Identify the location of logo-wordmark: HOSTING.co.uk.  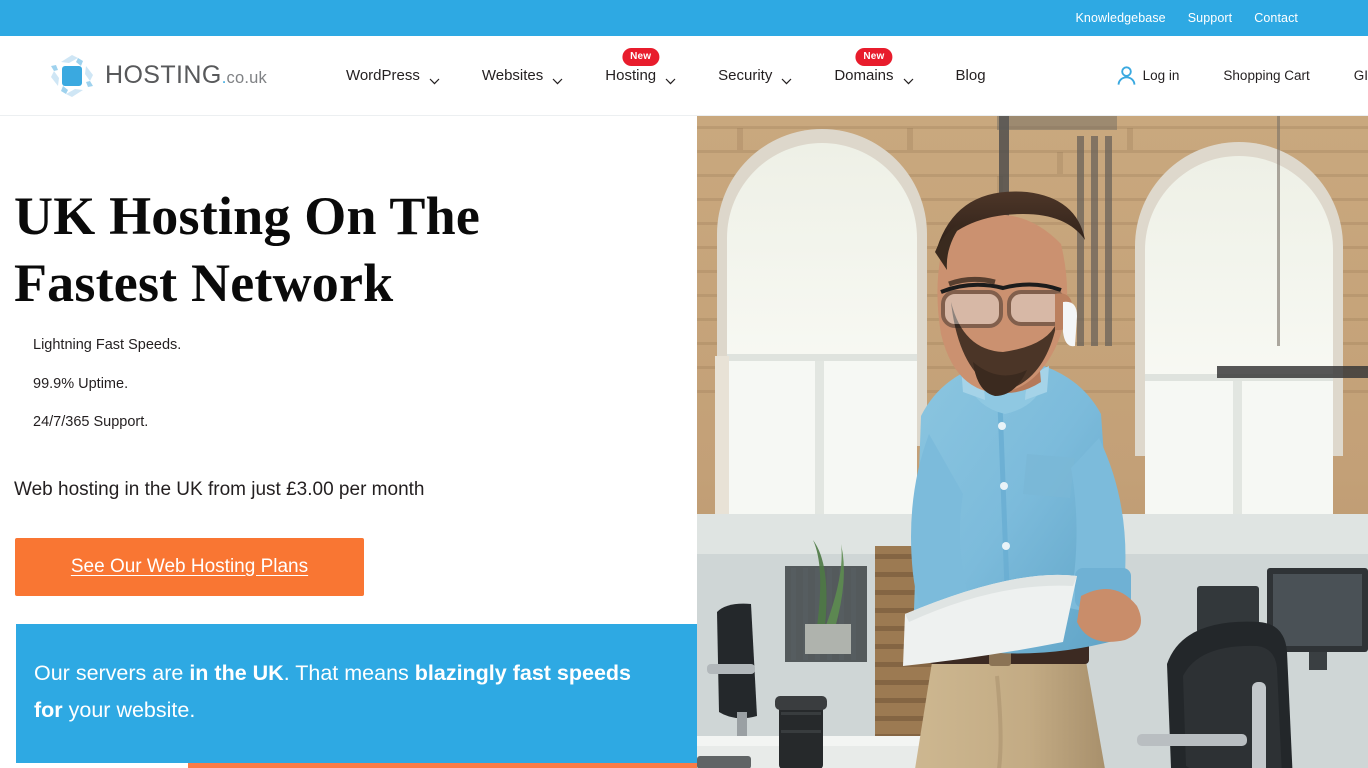
(186, 75).